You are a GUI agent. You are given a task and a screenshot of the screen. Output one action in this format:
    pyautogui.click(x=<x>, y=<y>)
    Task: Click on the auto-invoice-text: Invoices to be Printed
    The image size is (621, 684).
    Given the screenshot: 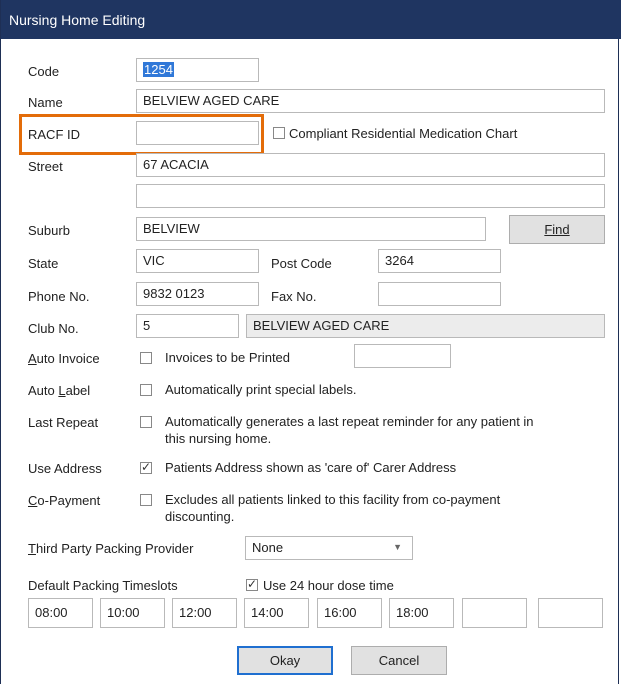 What is the action you would take?
    pyautogui.click(x=228, y=357)
    